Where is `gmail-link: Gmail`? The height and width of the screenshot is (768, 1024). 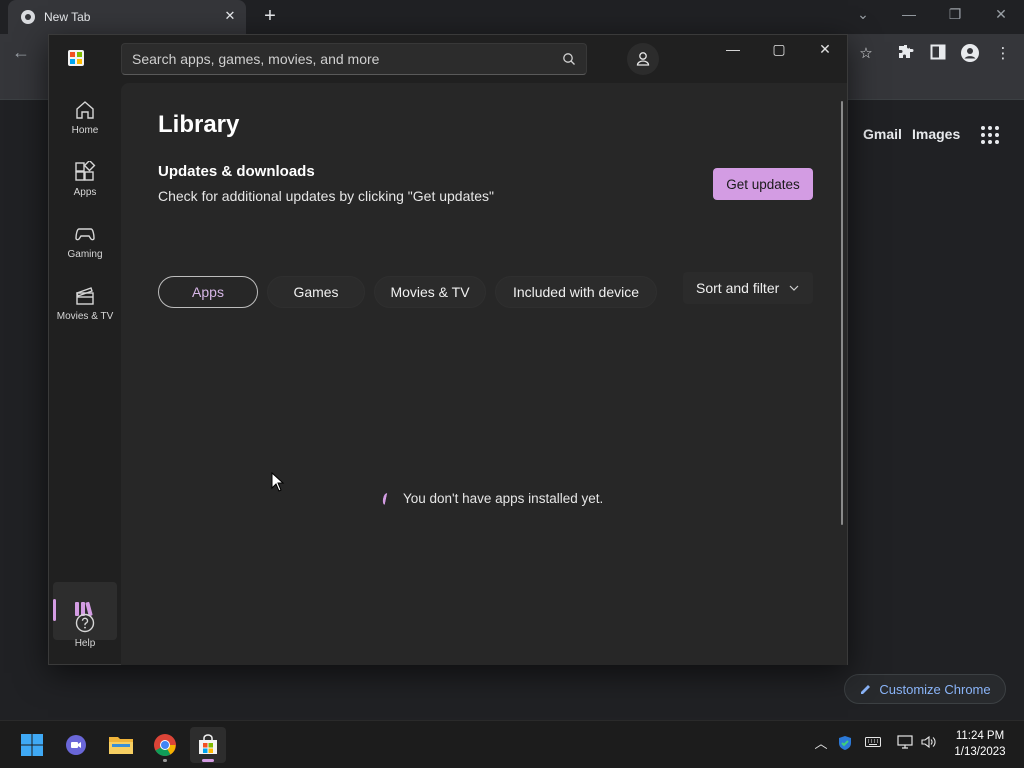 gmail-link: Gmail is located at coordinates (882, 134).